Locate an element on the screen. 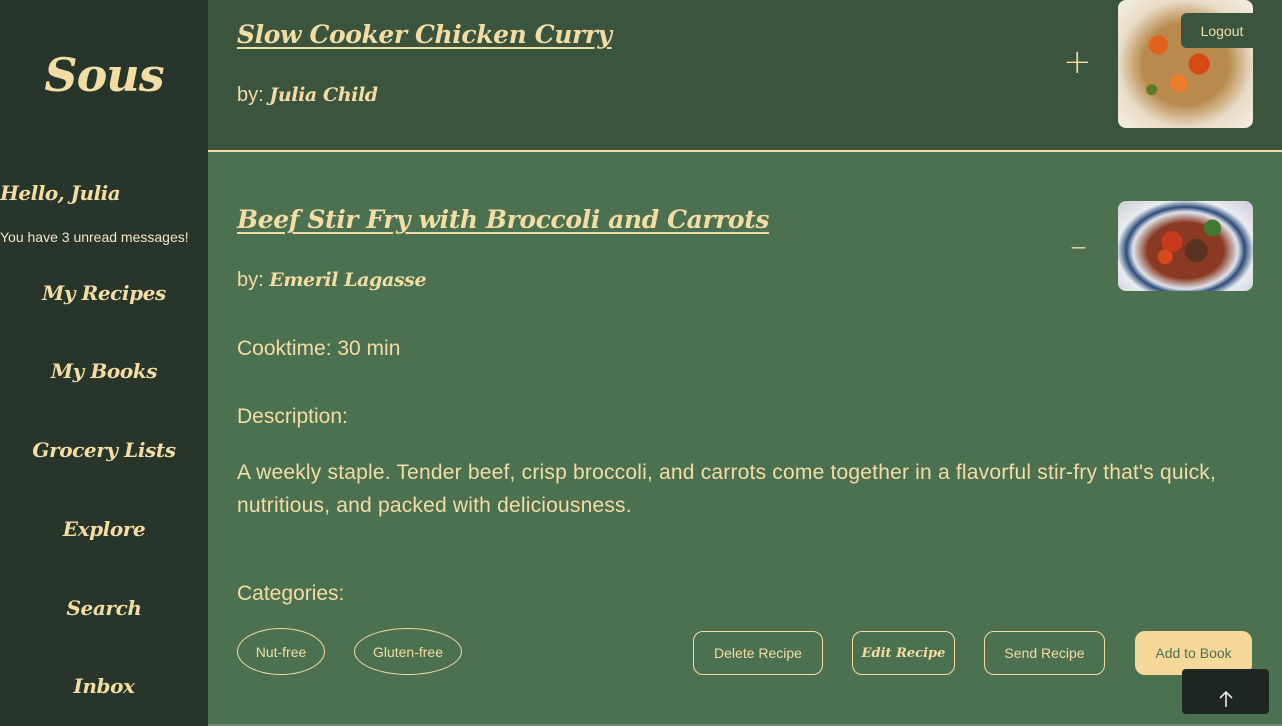 The height and width of the screenshot is (726, 1282). edit-recipe-button: Edit Recipe is located at coordinates (903, 653).